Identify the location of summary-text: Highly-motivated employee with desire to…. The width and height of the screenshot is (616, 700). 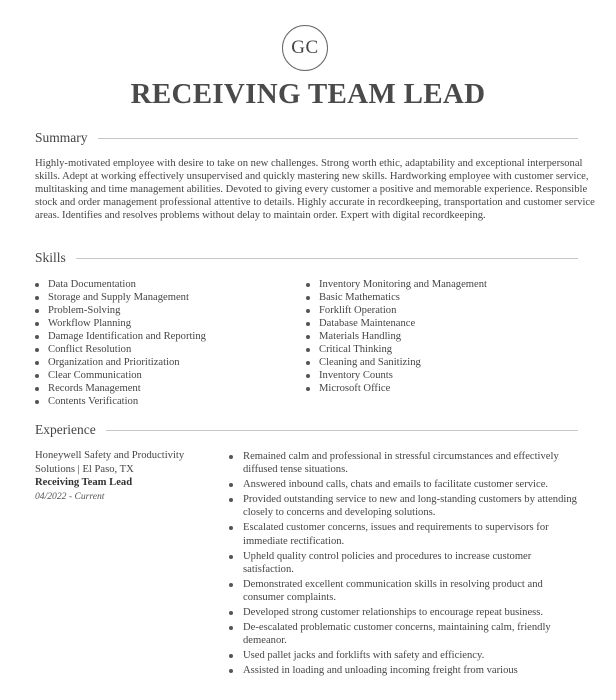
(315, 190).